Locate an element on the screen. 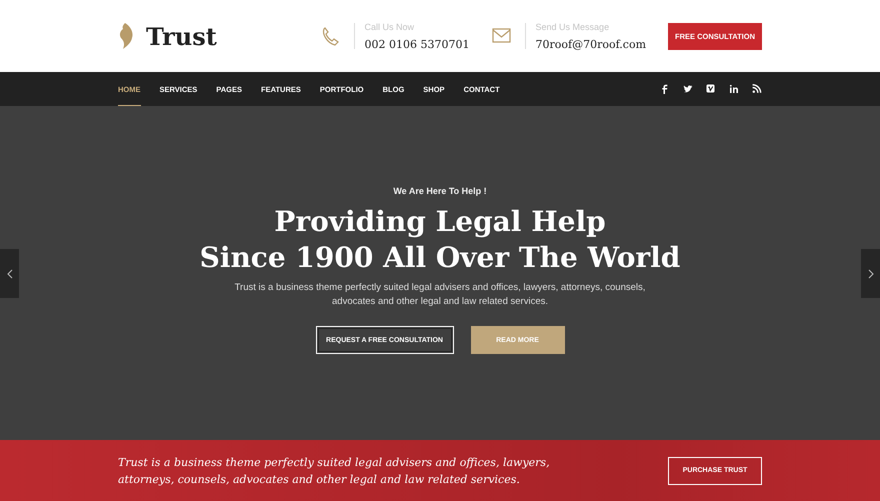 The width and height of the screenshot is (880, 501). logo-text: Trust is located at coordinates (181, 36).